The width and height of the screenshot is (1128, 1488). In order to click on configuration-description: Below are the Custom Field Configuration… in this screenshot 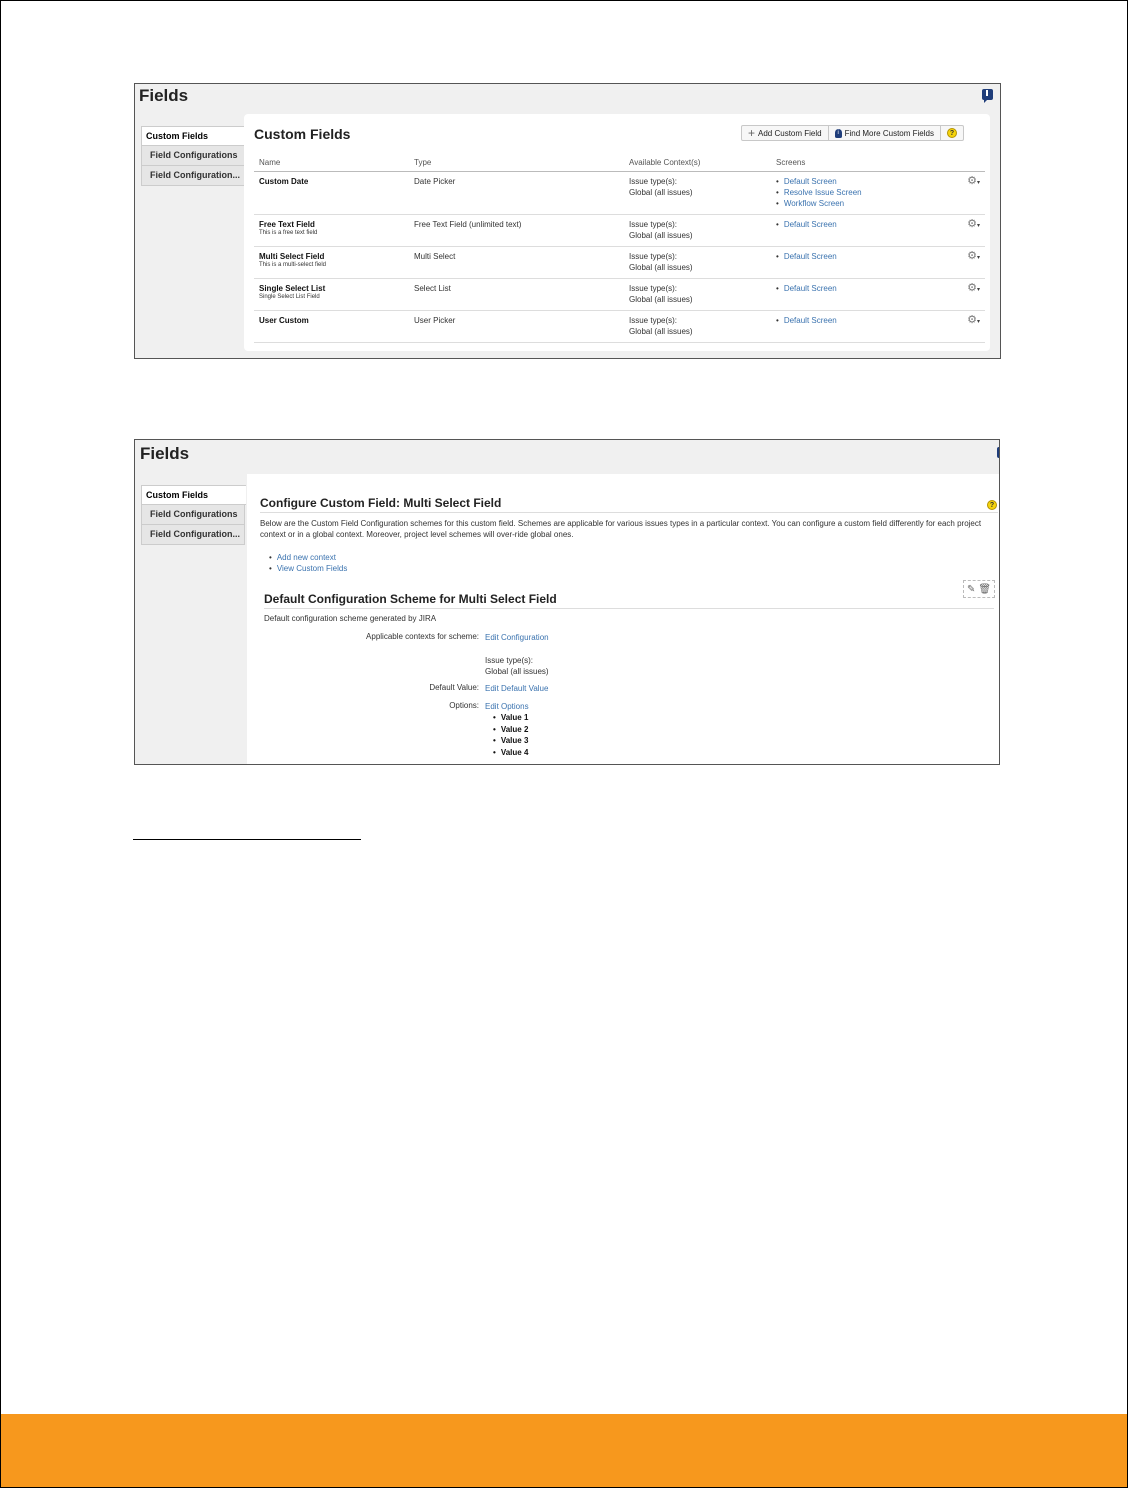, I will do `click(621, 529)`.